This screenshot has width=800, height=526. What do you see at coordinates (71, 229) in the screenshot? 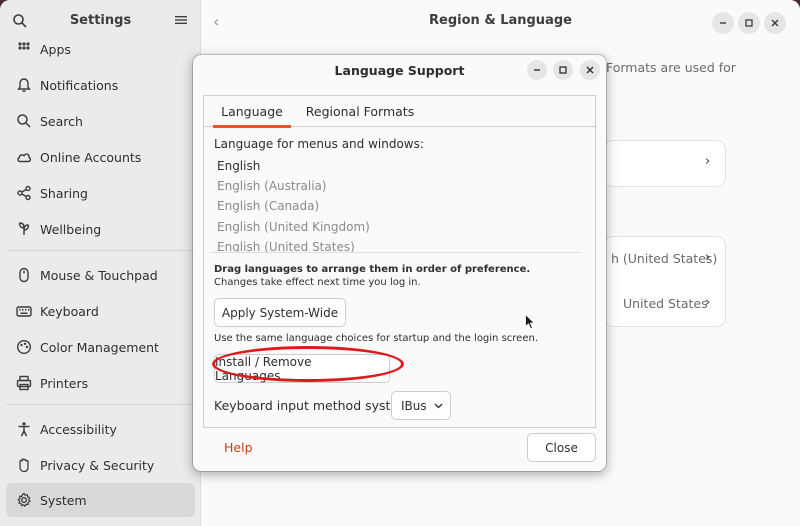
I see `sidebar-item-label: Wellbeing` at bounding box center [71, 229].